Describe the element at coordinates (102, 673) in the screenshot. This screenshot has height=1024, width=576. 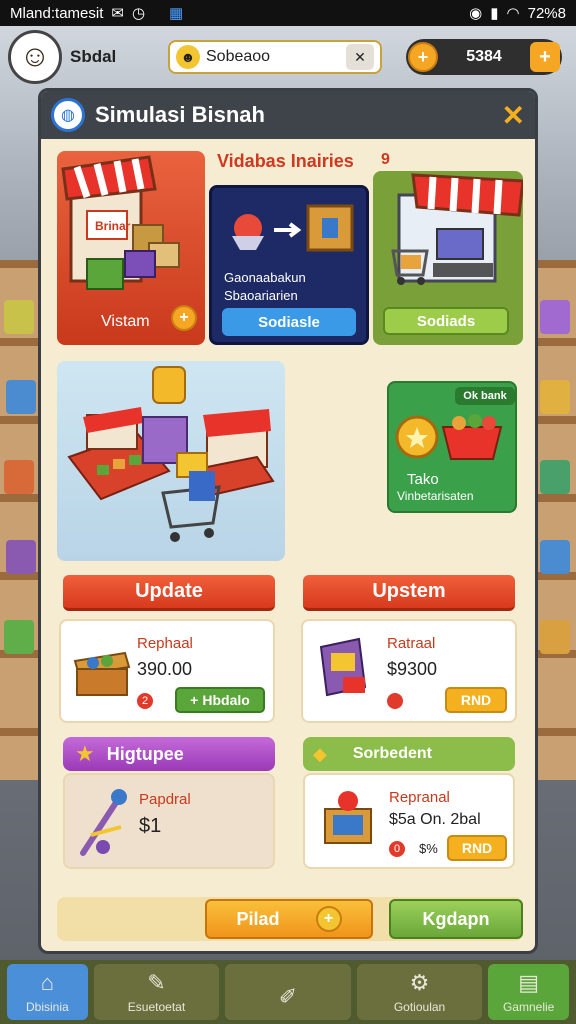
I see `treasure-chest-icon` at that location.